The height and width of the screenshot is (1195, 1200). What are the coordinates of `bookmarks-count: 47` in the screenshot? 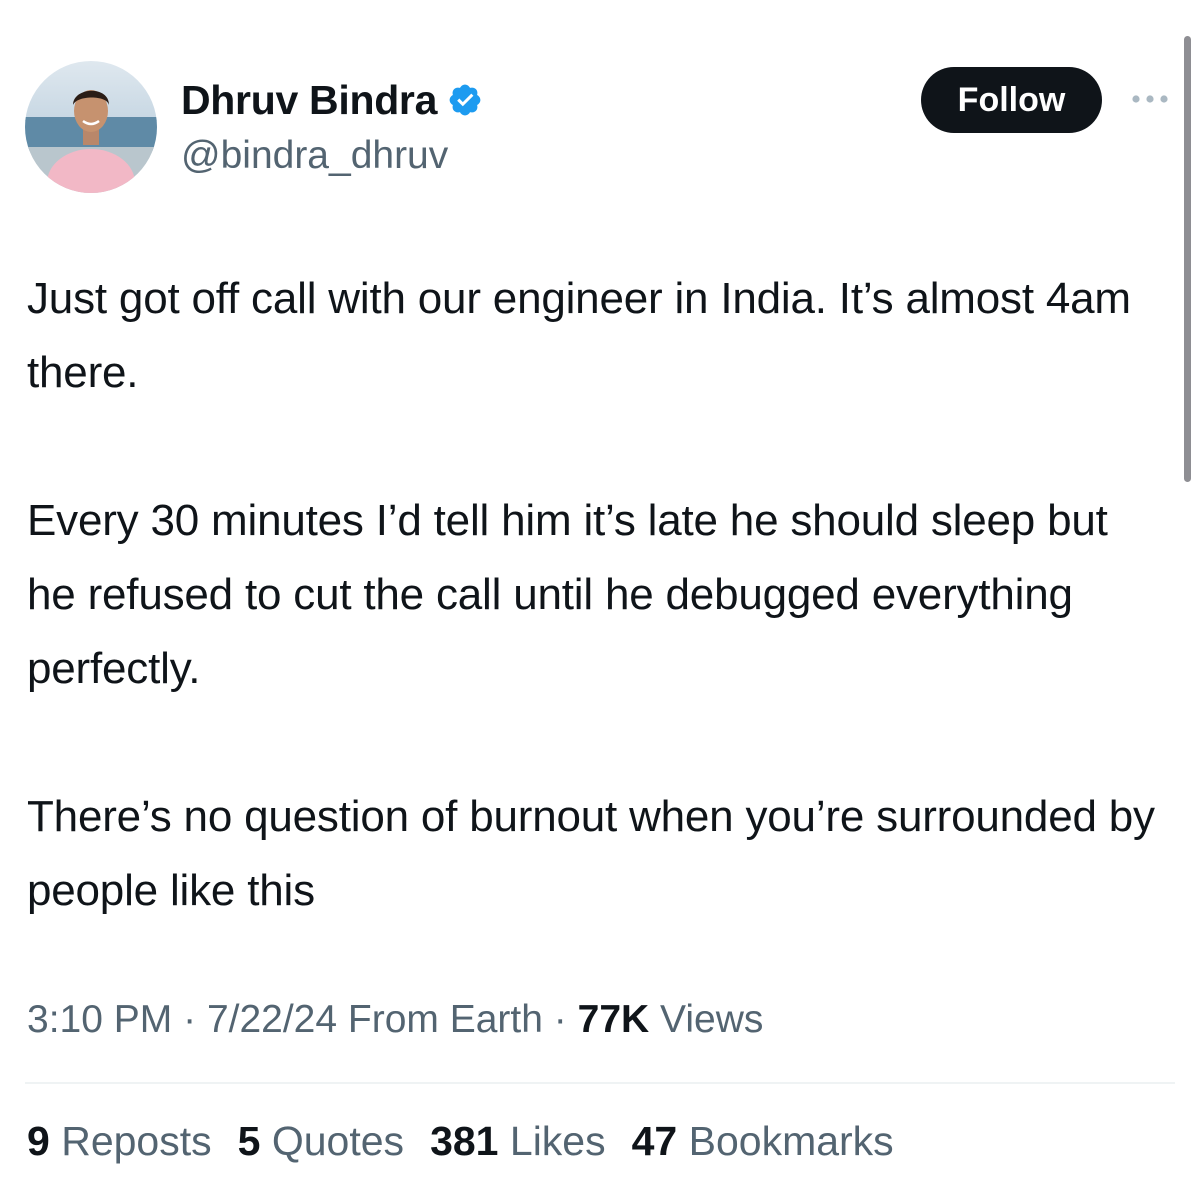 It's located at (654, 1141).